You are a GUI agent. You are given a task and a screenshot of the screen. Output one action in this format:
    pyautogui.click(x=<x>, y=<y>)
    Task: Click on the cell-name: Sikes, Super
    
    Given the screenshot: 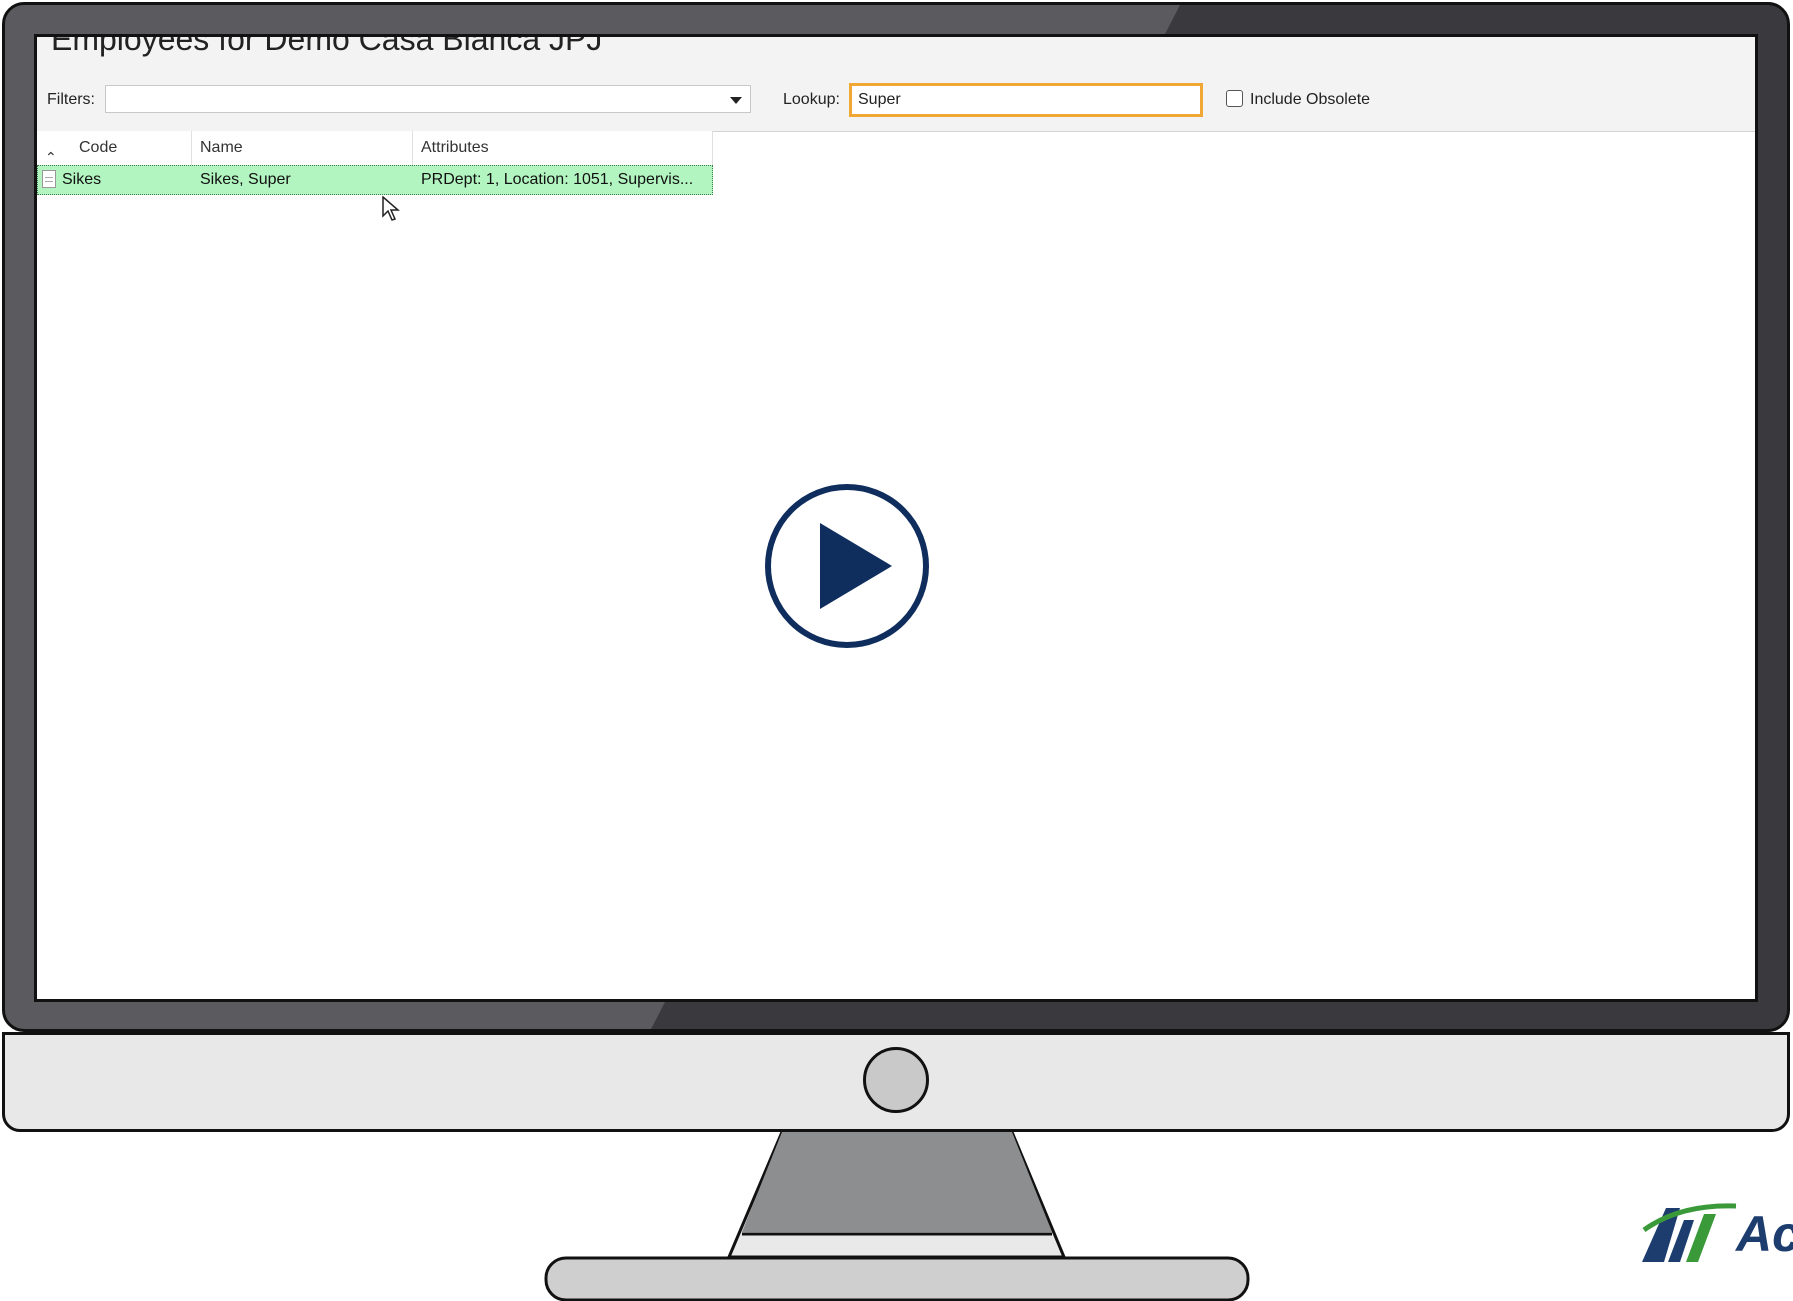 What is the action you would take?
    pyautogui.click(x=245, y=179)
    